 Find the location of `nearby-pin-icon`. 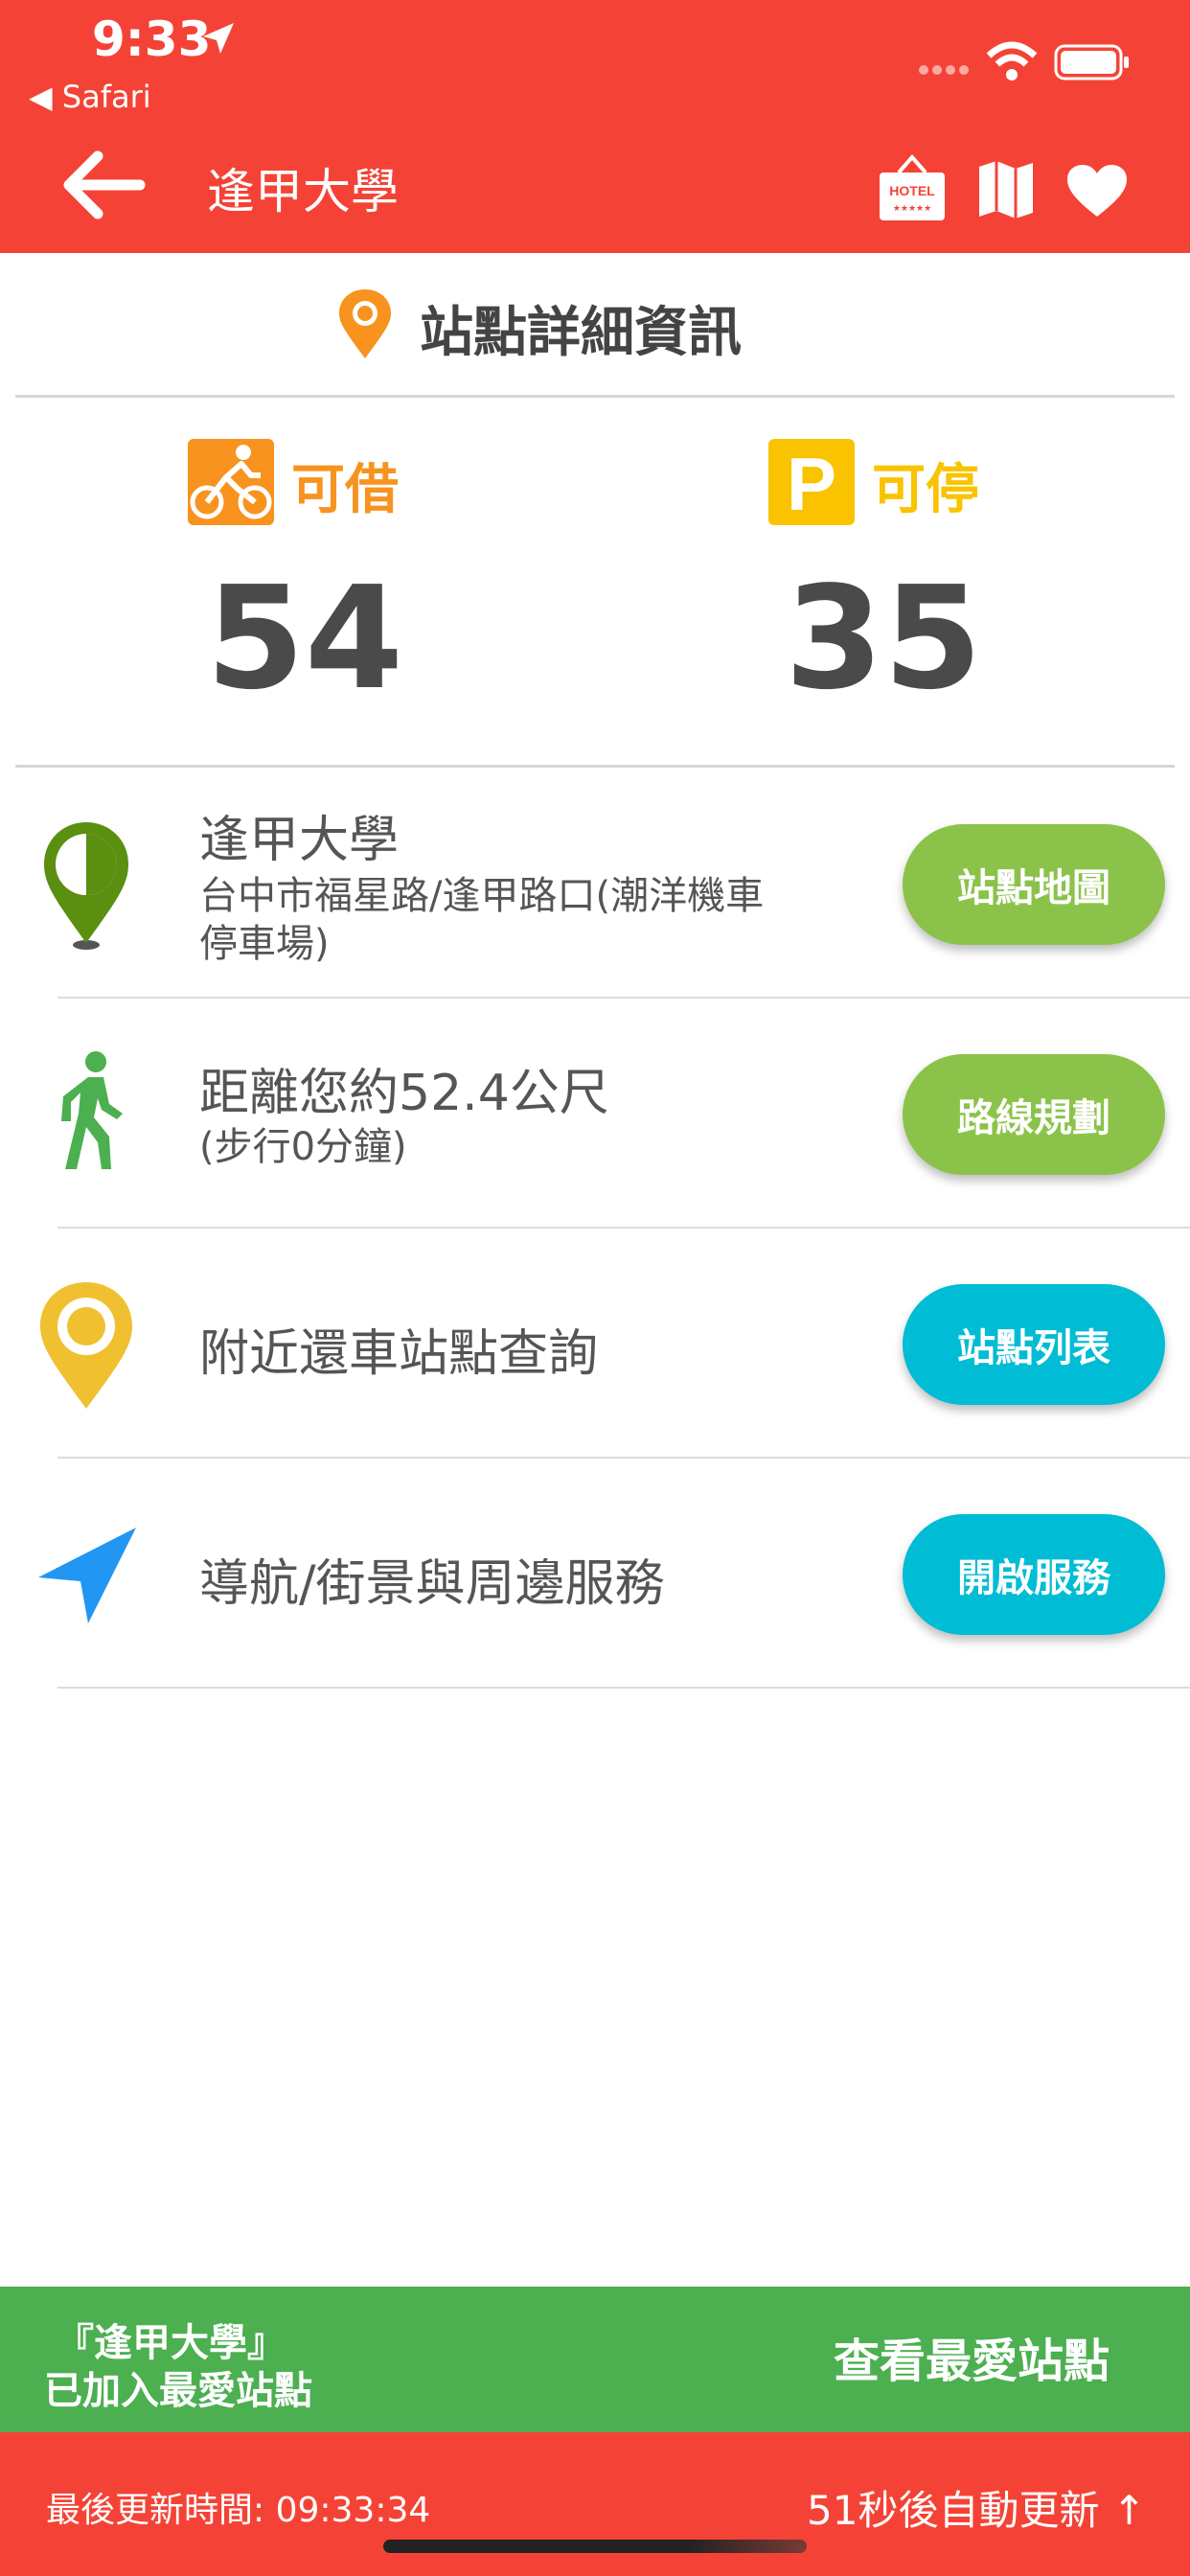

nearby-pin-icon is located at coordinates (86, 1345).